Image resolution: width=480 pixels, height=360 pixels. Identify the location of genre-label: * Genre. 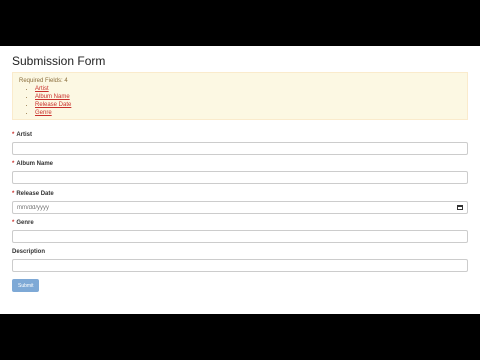
(23, 223).